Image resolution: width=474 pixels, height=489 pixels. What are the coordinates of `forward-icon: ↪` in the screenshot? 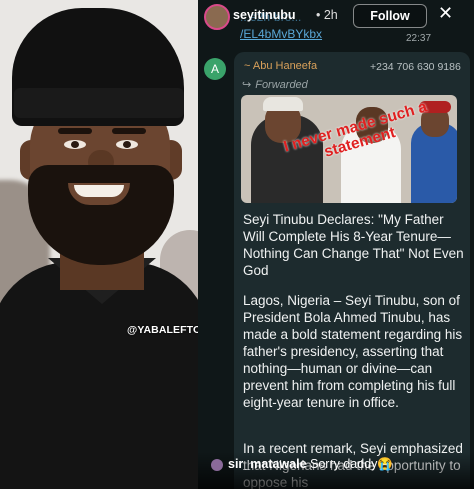 It's located at (247, 85).